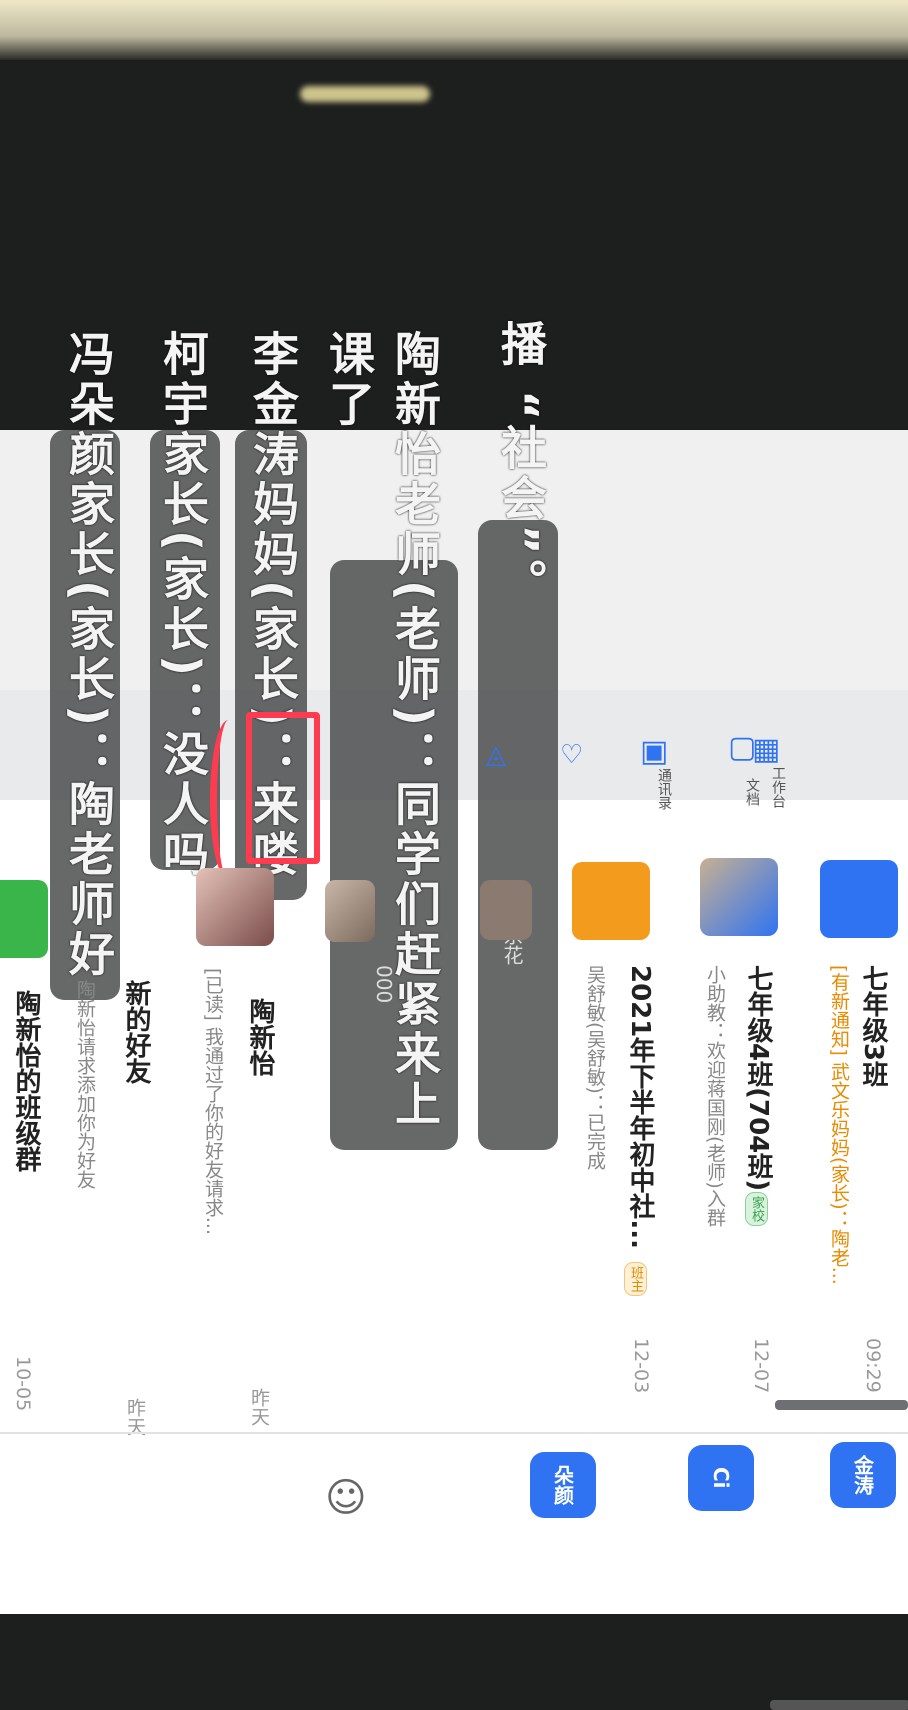 The image size is (908, 1710). Describe the element at coordinates (382, 730) in the screenshot. I see `message-line-teacher: 陶新怡老师(老师)：同学们赶紧来上课了` at that location.